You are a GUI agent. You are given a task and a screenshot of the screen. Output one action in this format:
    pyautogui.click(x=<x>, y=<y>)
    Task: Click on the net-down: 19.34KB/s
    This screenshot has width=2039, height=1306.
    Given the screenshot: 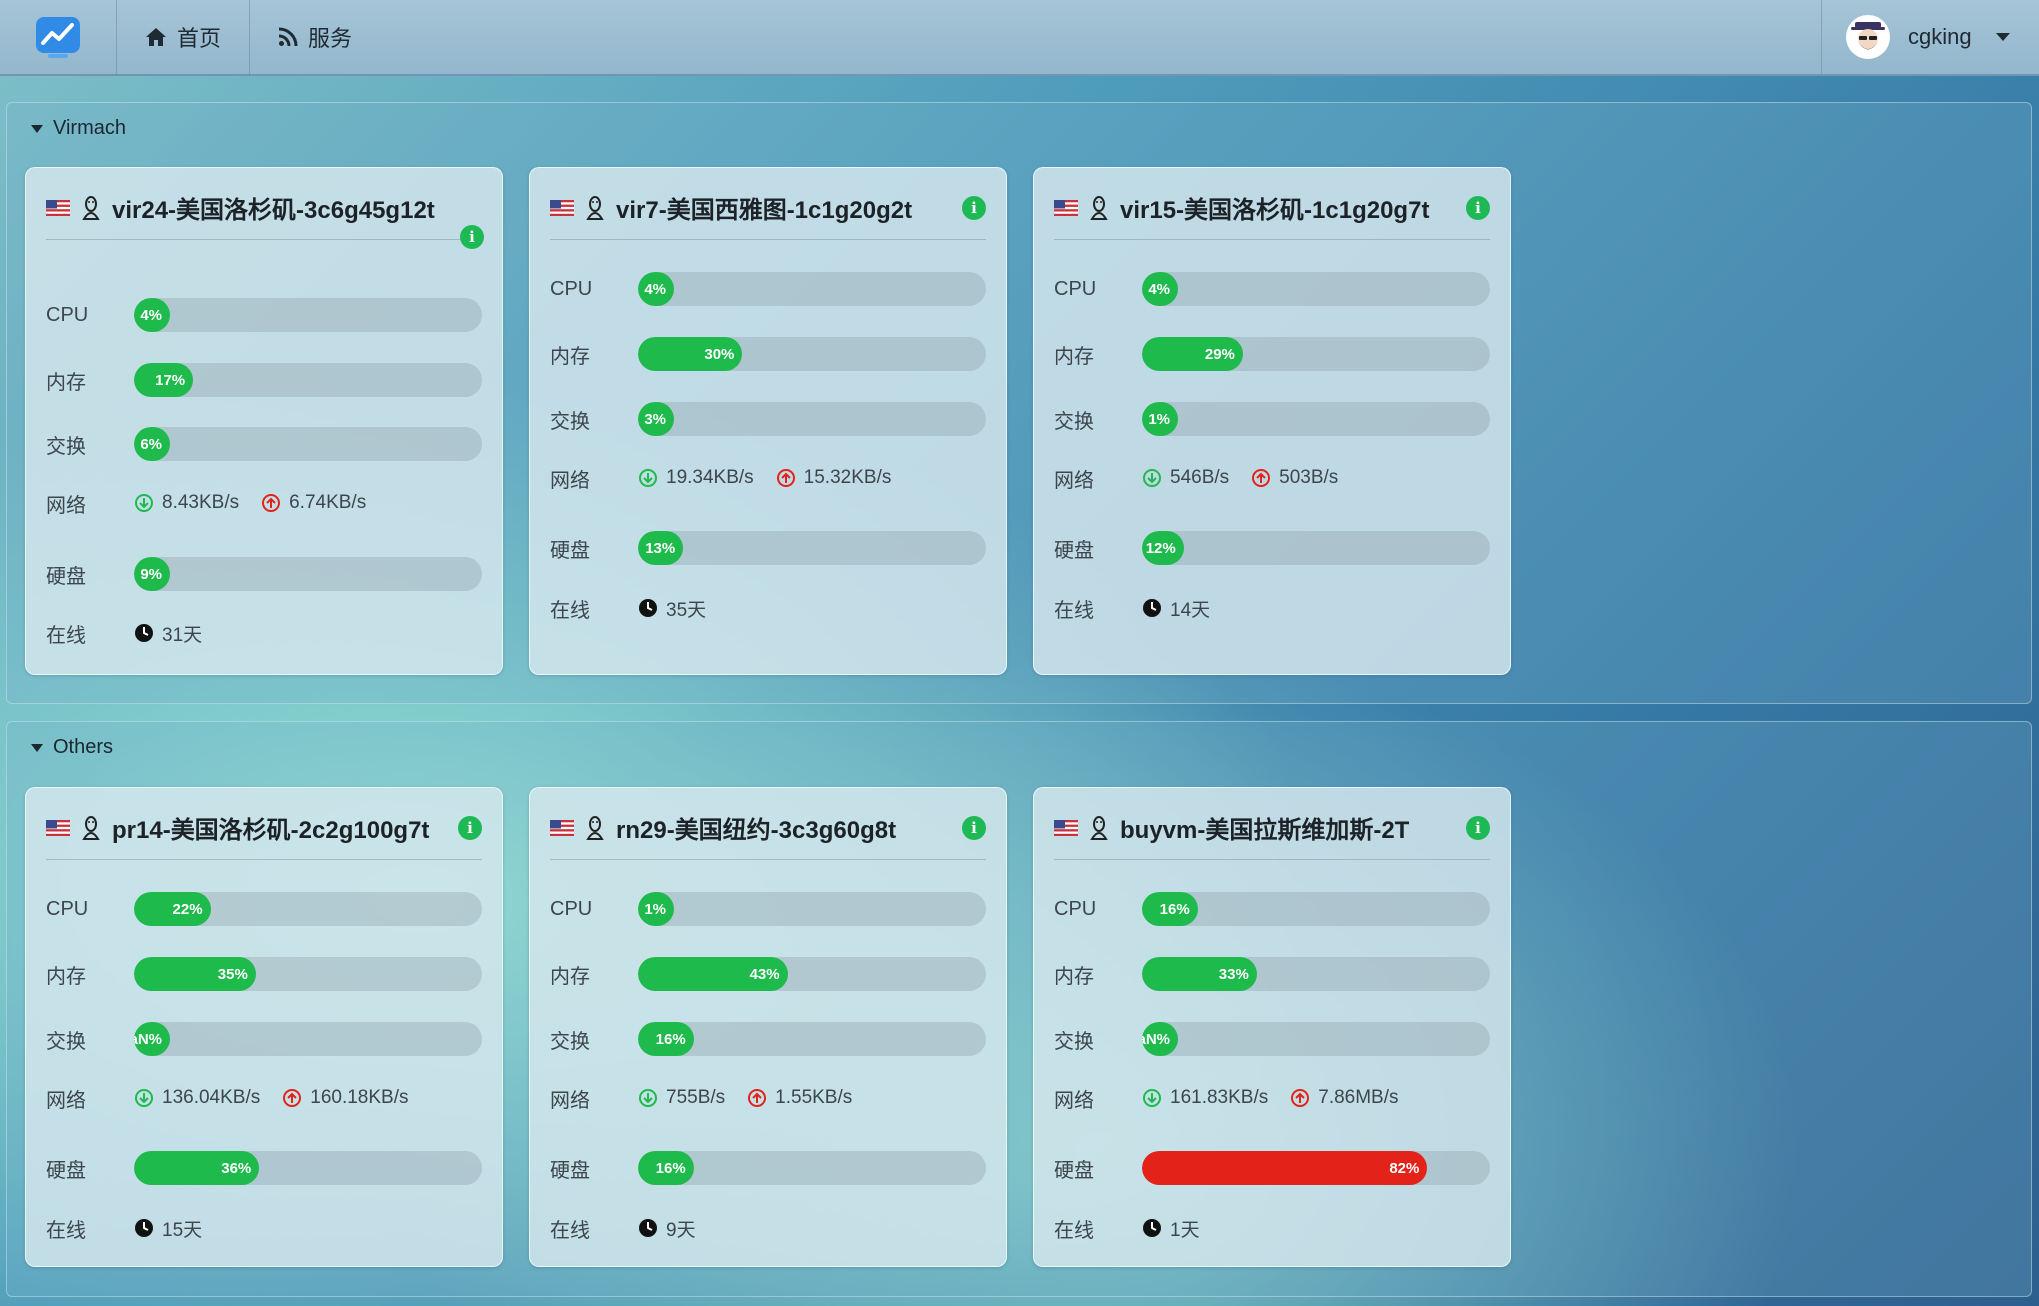 What is the action you would take?
    pyautogui.click(x=710, y=477)
    